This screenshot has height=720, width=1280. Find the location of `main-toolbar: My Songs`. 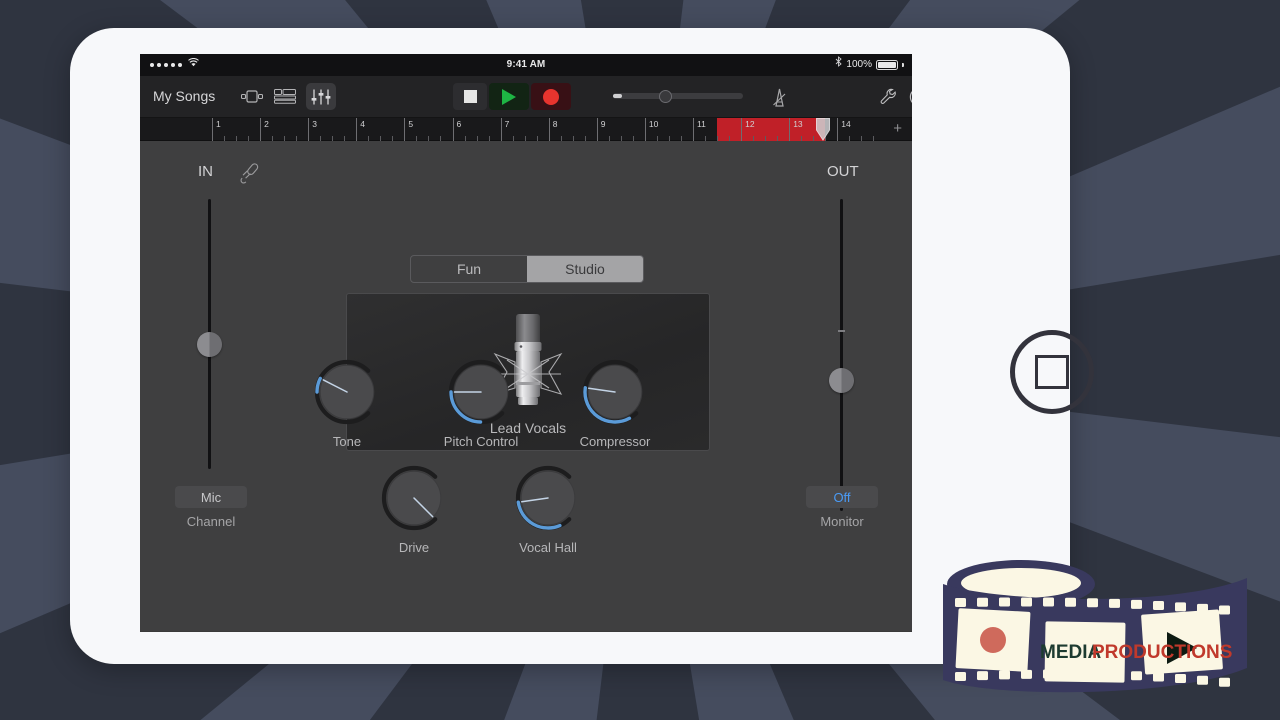

main-toolbar: My Songs is located at coordinates (526, 97).